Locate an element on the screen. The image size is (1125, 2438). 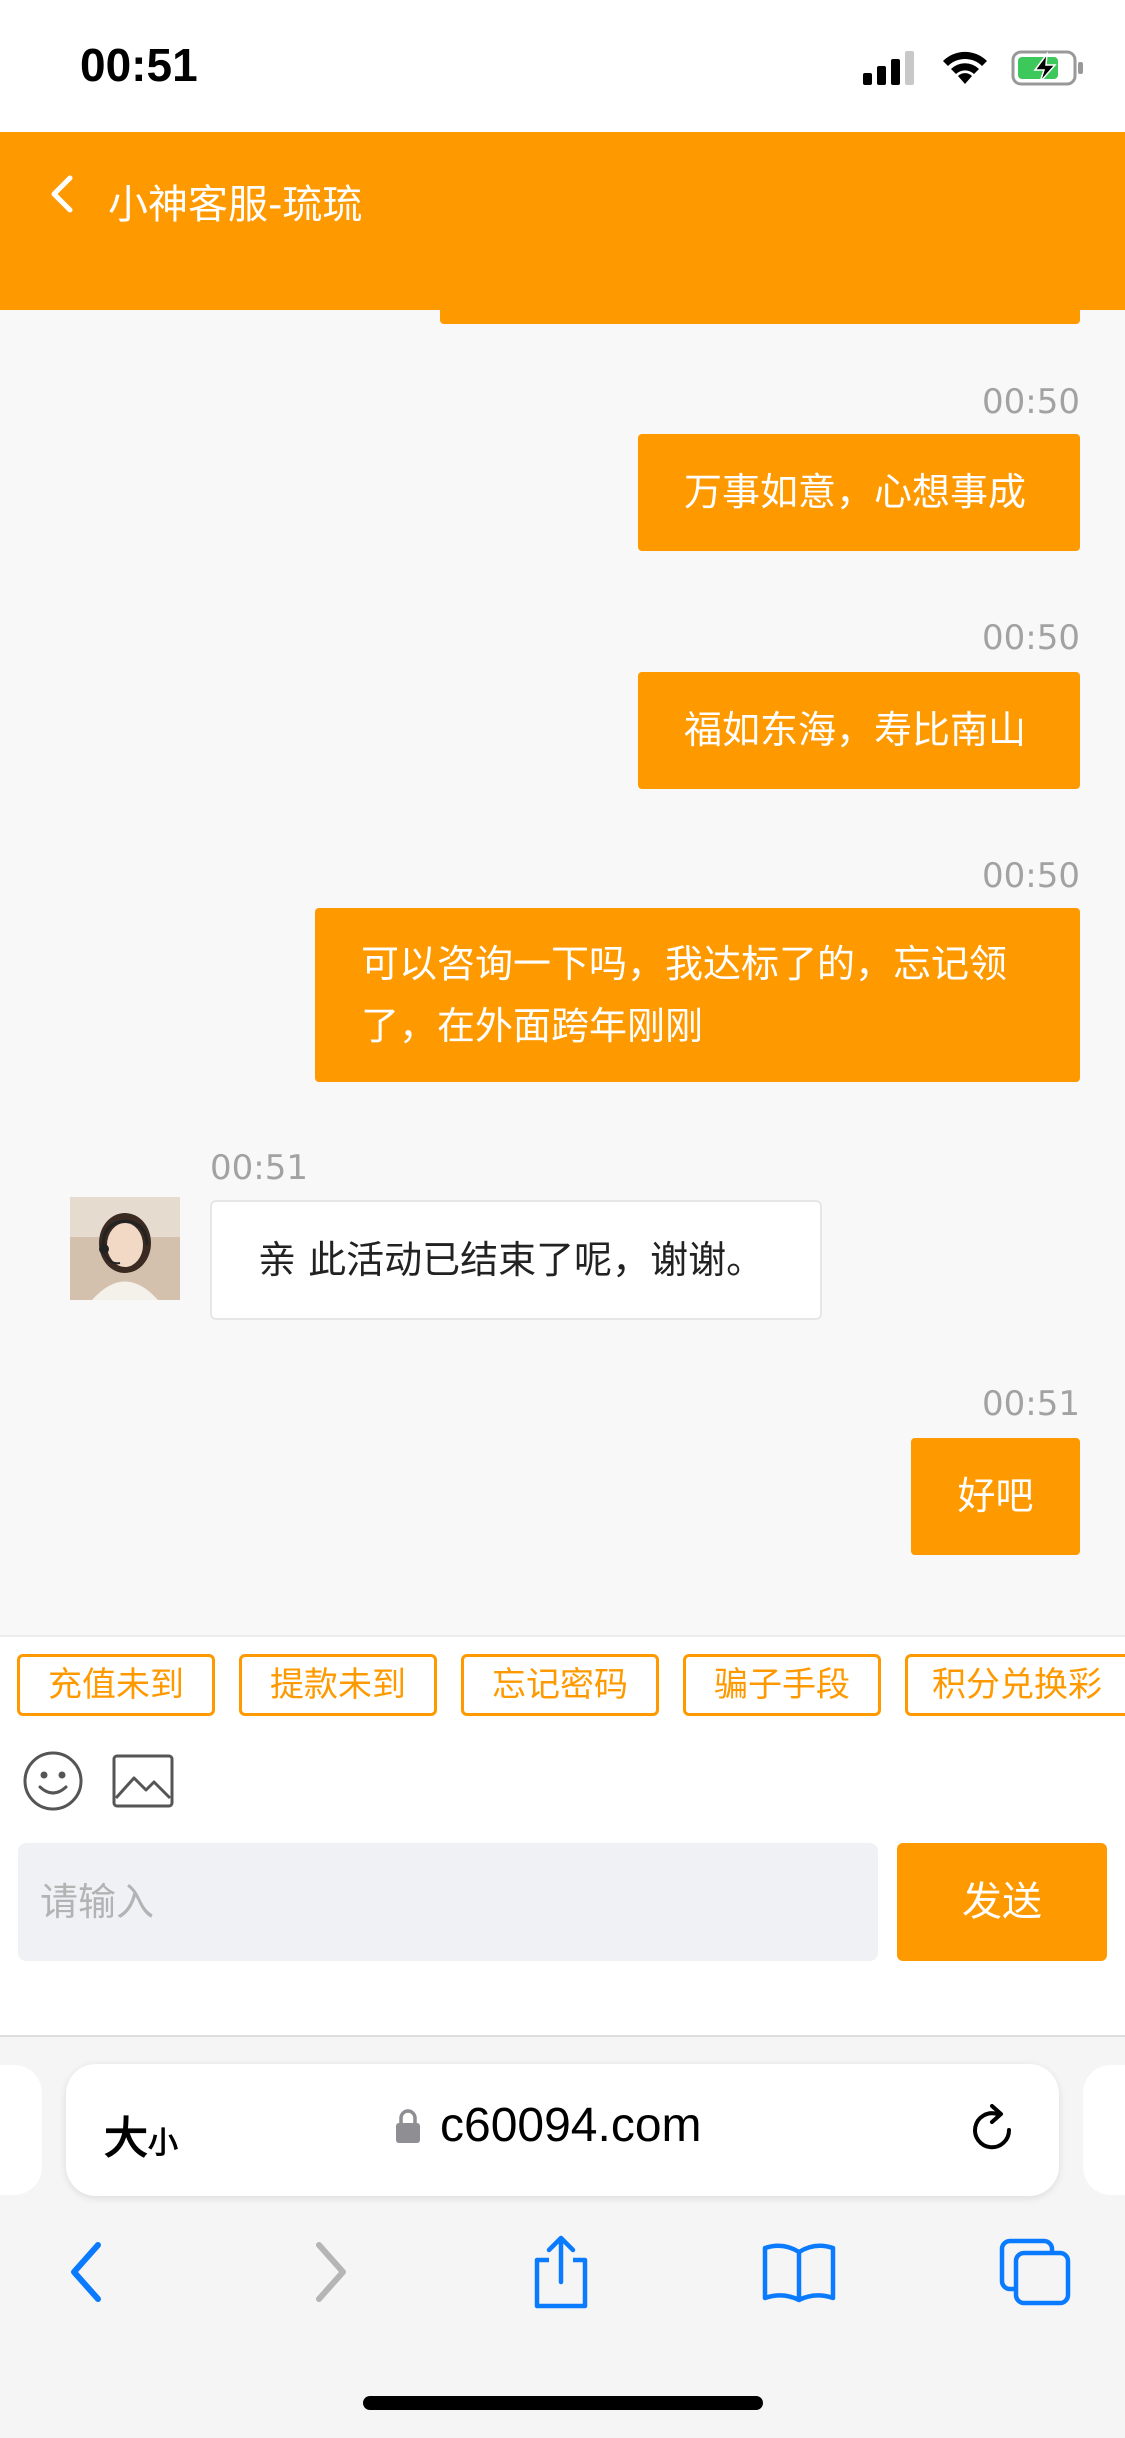
previous-message-edge is located at coordinates (760, 317).